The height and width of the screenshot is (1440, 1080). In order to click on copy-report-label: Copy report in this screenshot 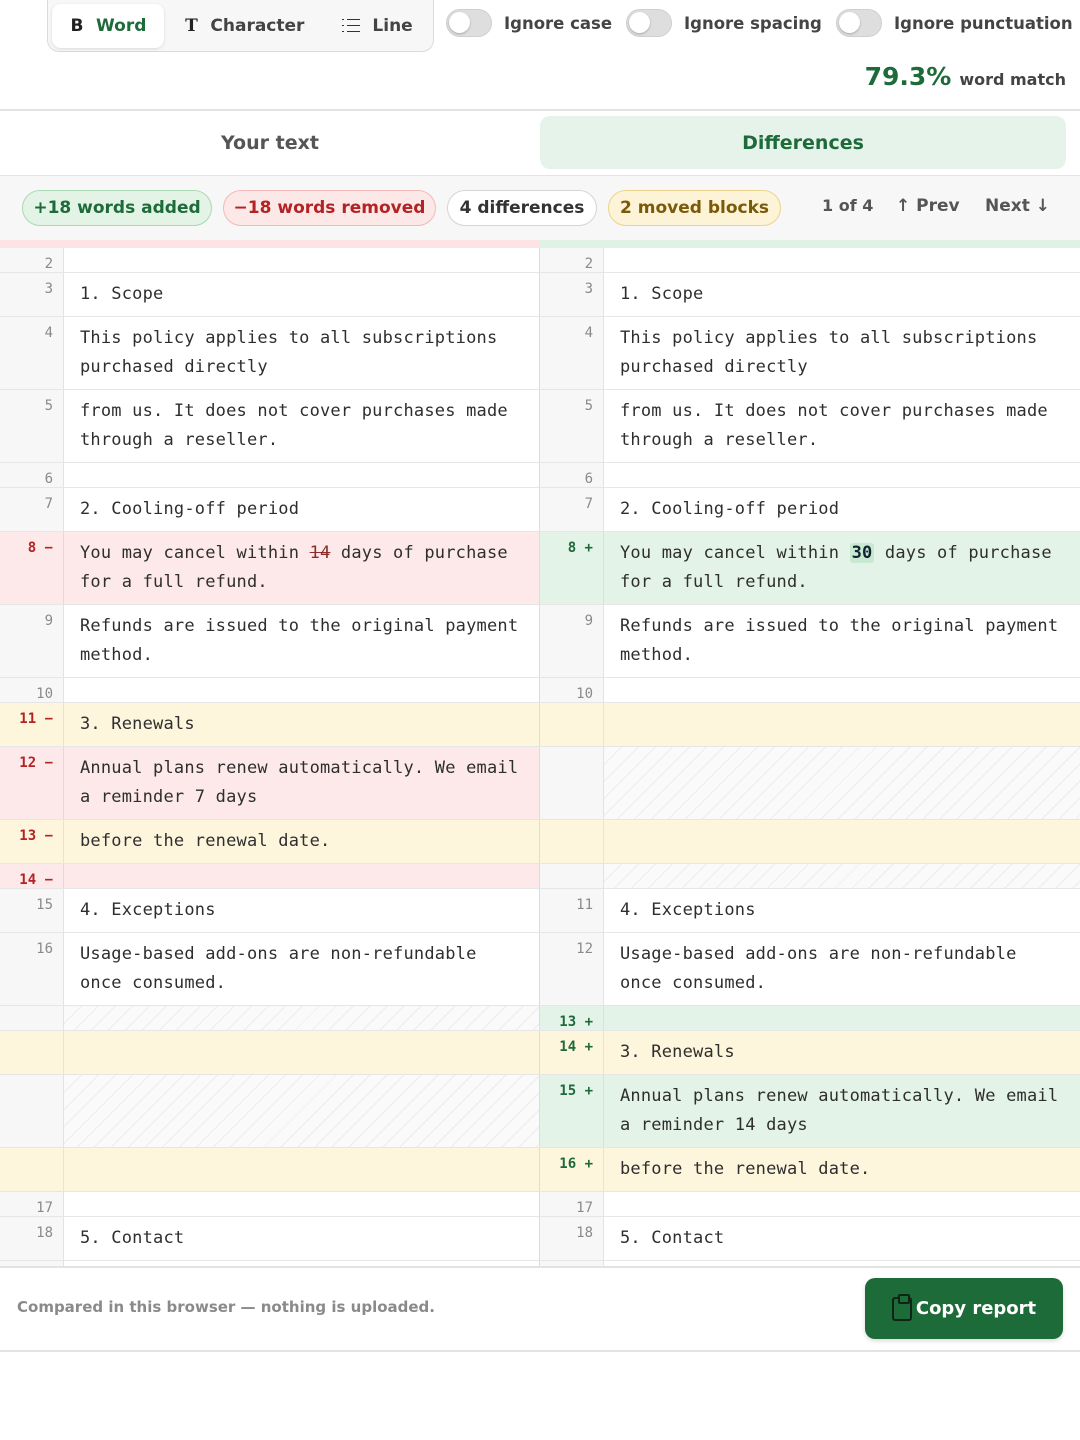, I will do `click(976, 1308)`.